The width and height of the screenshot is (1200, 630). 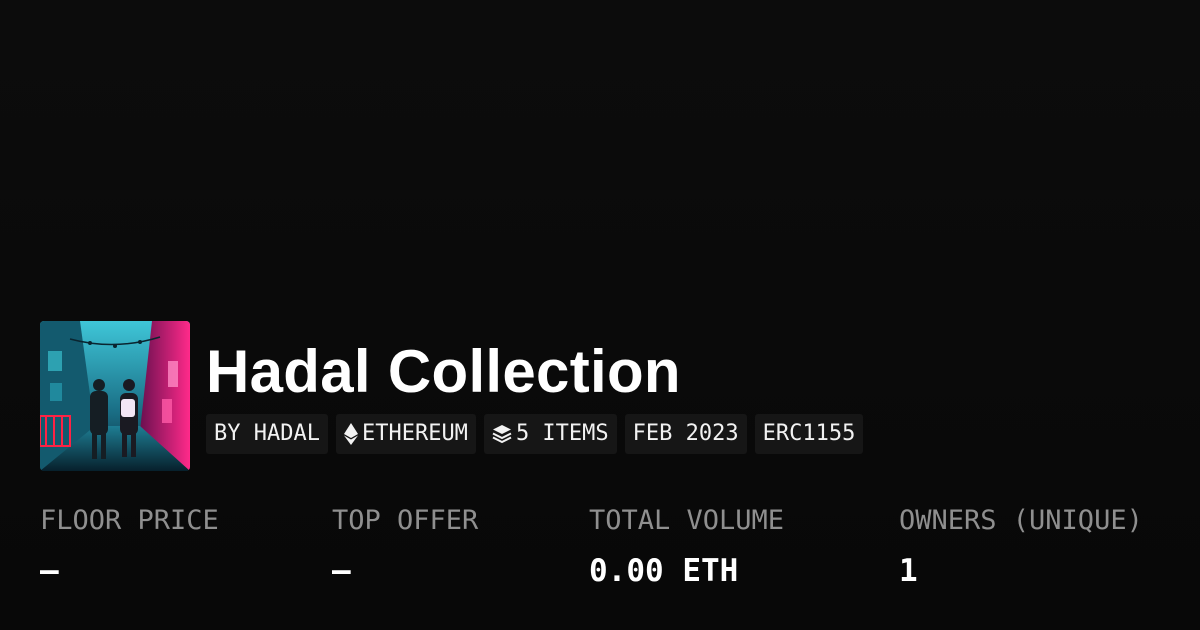 I want to click on tag-items: 5 ITEMS, so click(x=550, y=434).